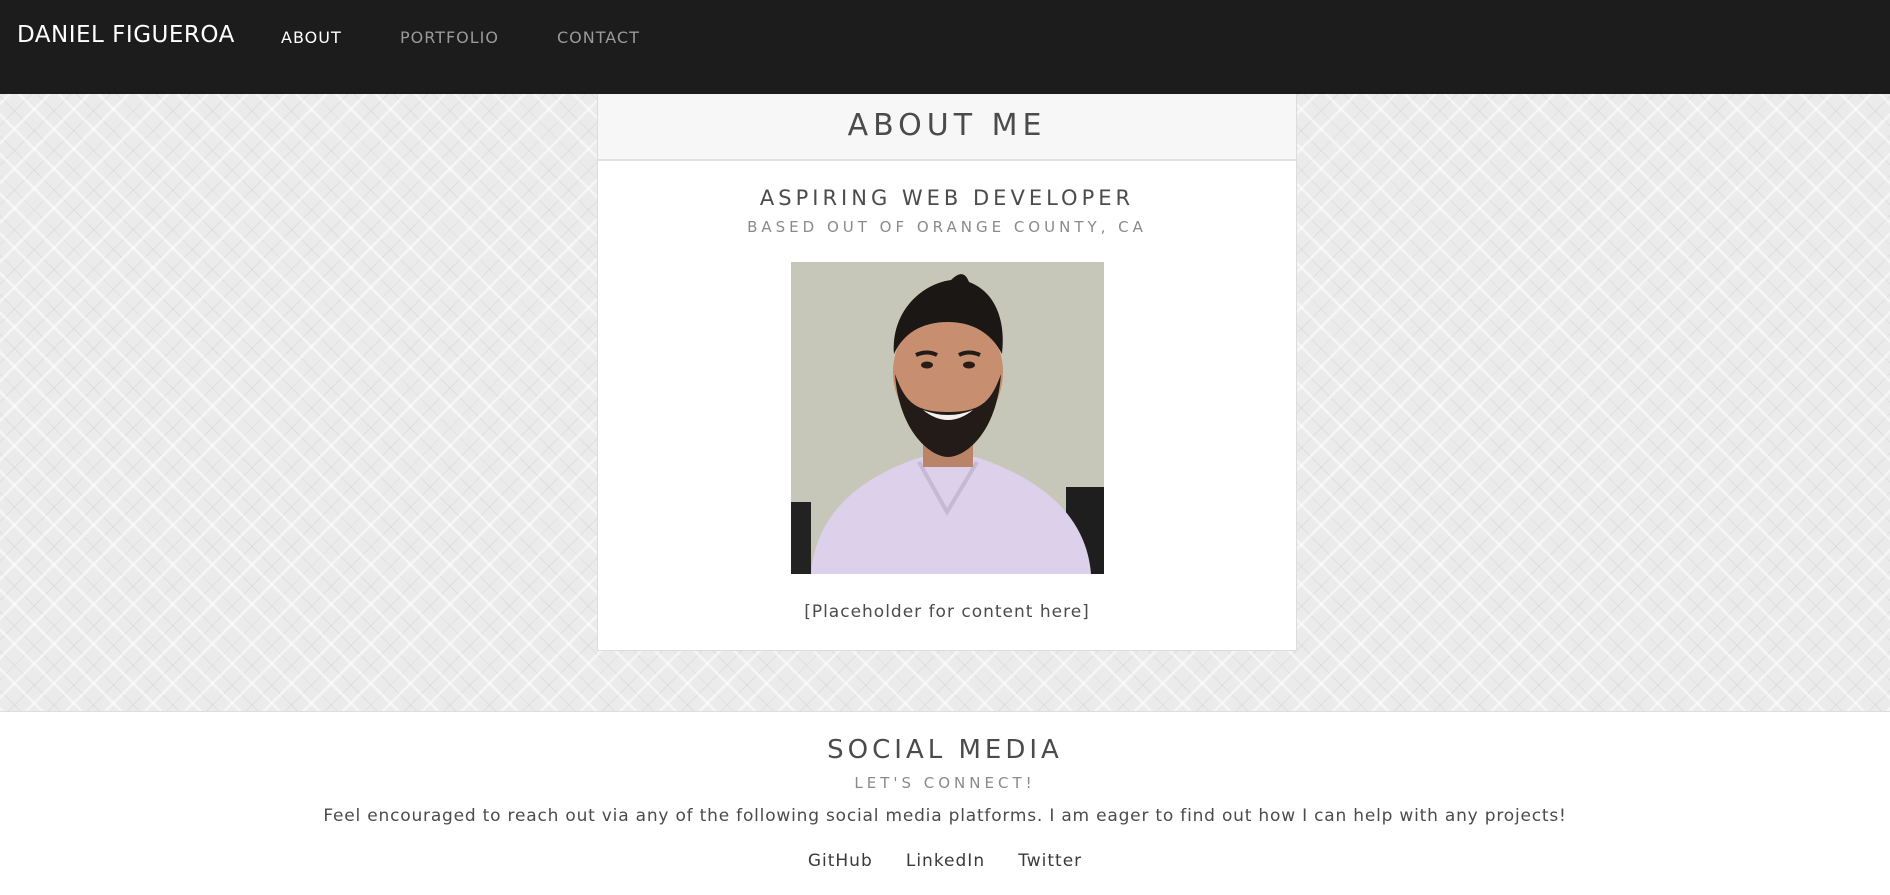 The height and width of the screenshot is (895, 1890). I want to click on twitter-link: Twitter, so click(1050, 861).